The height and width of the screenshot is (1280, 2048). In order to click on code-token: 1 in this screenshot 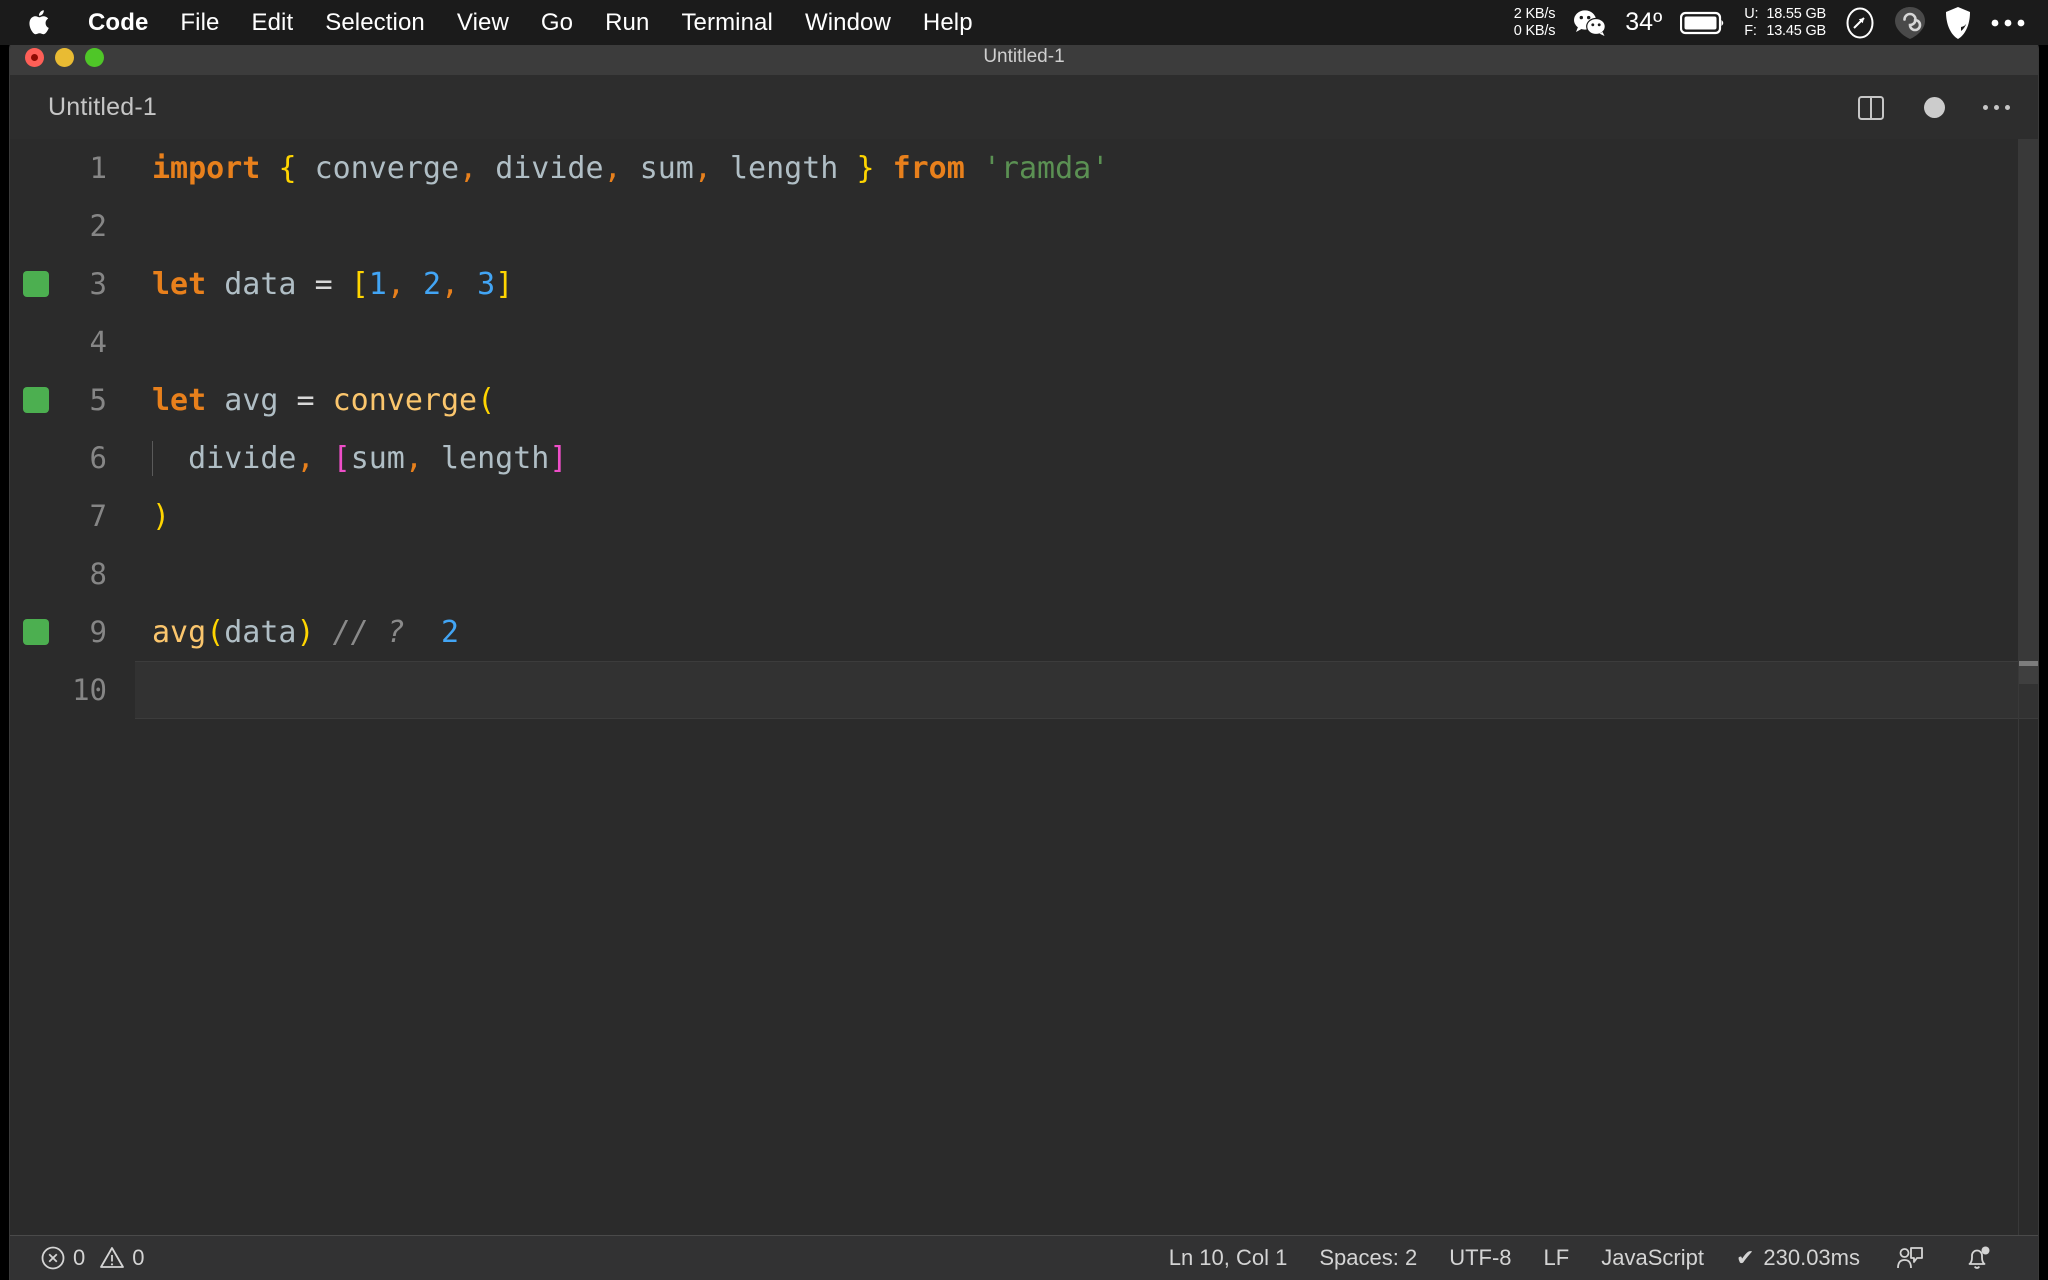, I will do `click(377, 284)`.